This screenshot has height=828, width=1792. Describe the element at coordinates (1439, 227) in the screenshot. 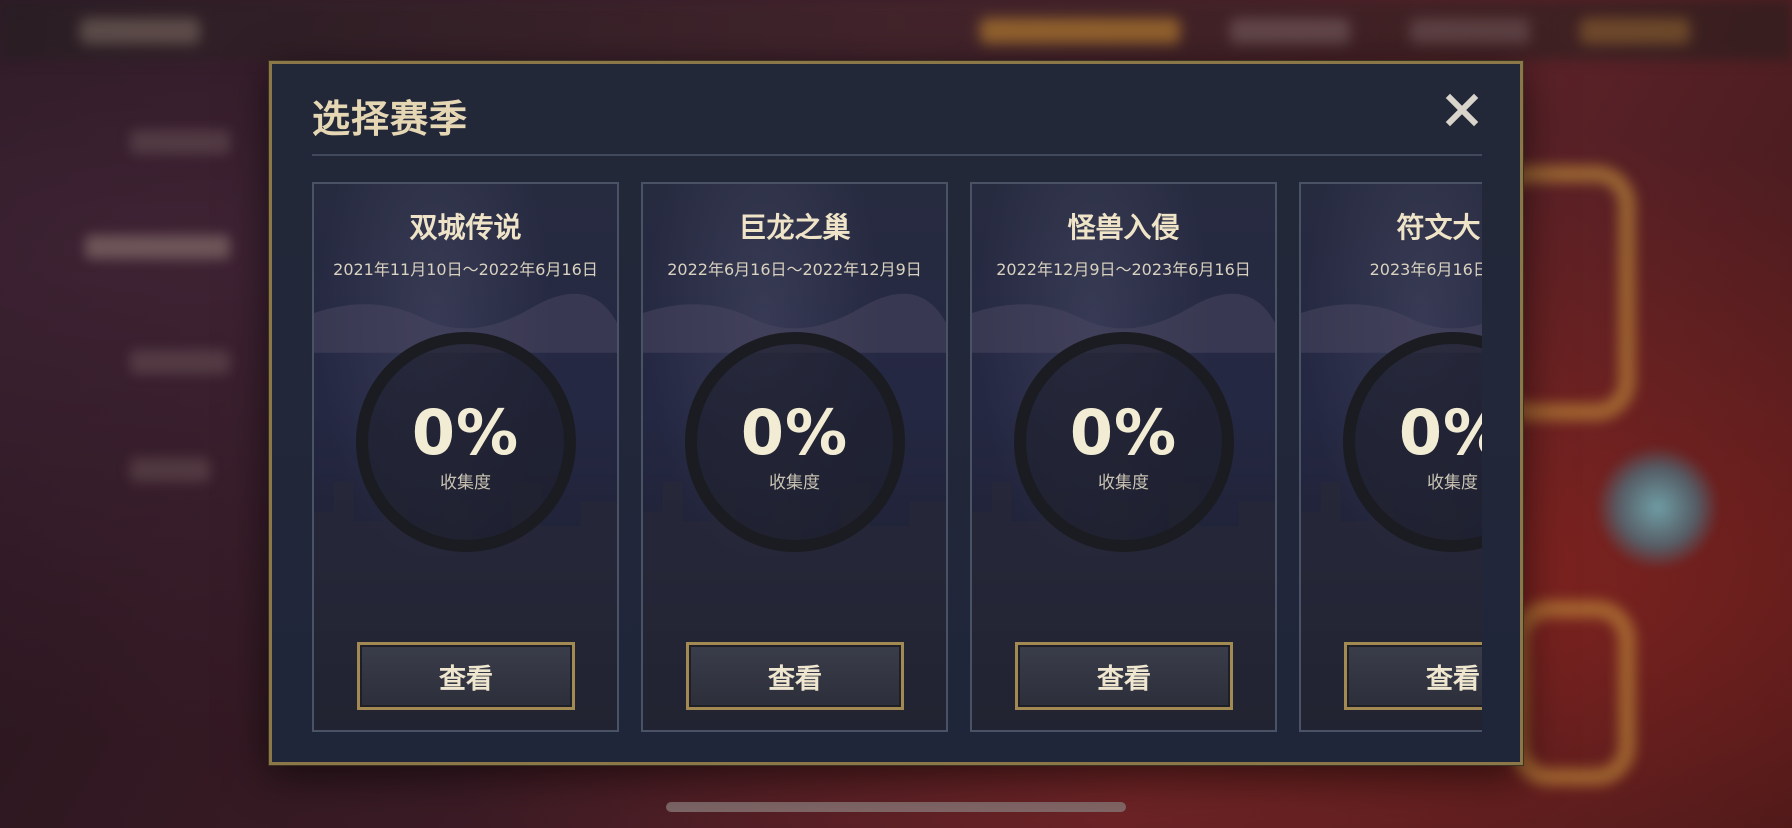

I see `season-name: 符文大陆` at that location.